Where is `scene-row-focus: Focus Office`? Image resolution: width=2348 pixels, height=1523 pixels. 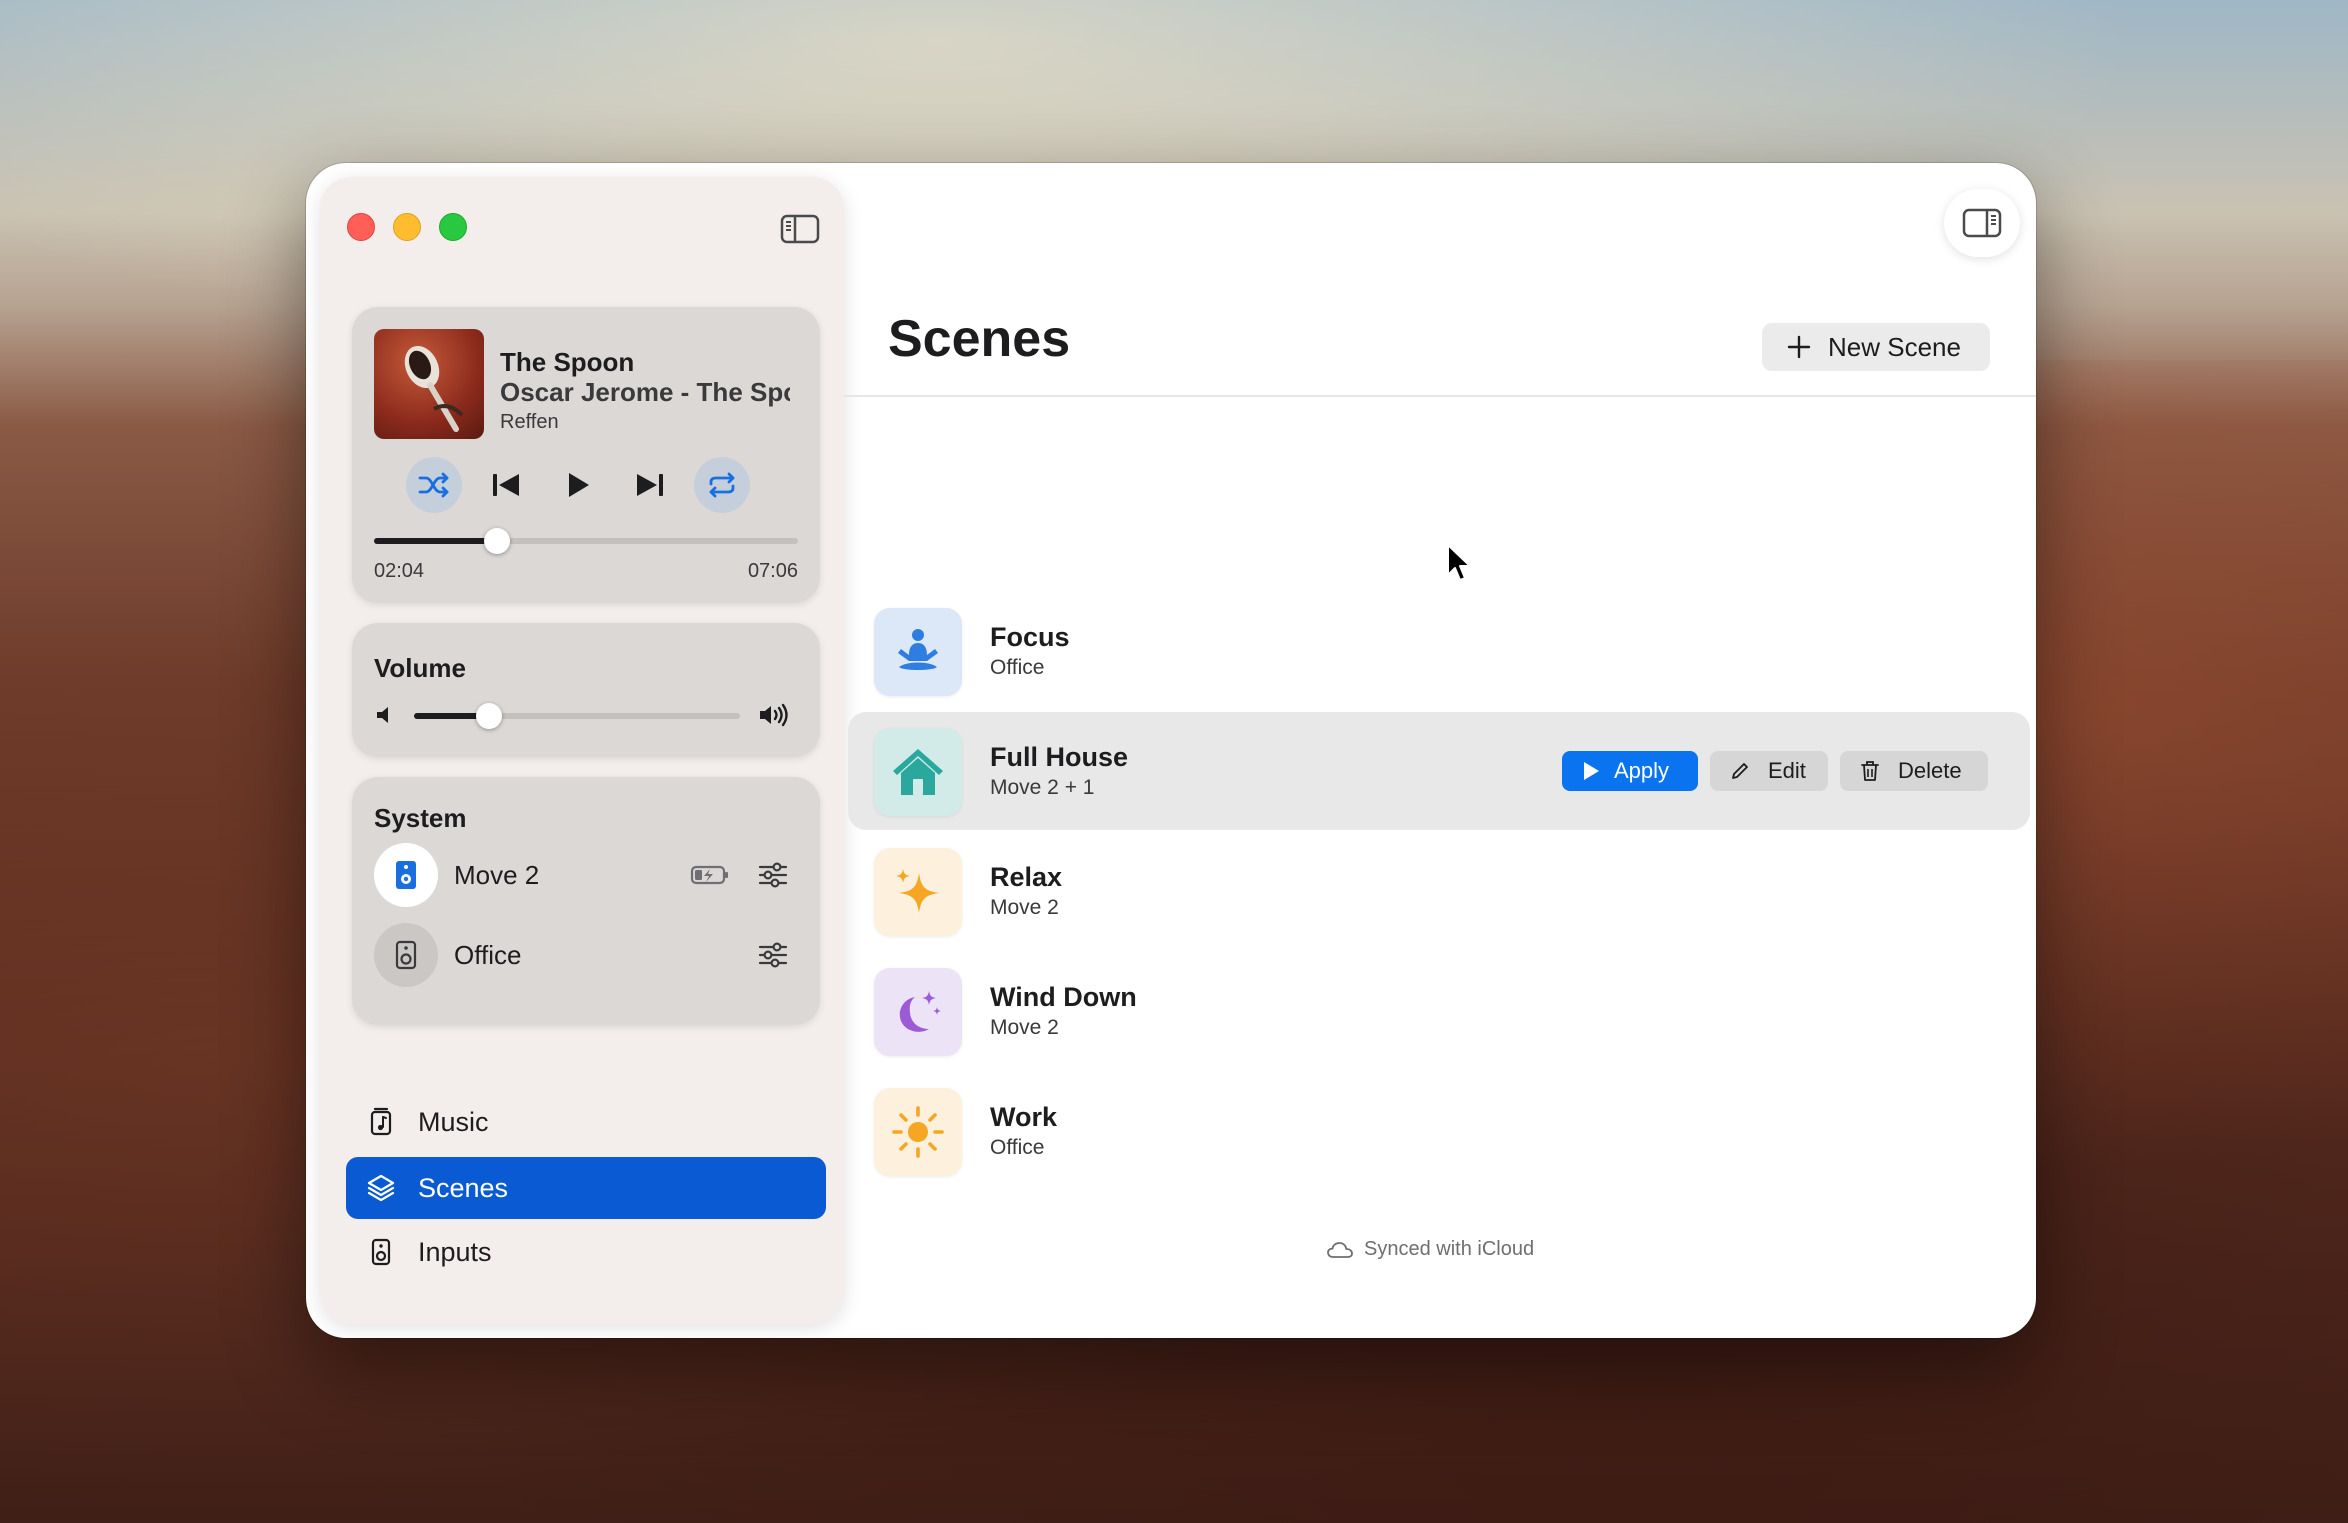
scene-row-focus: Focus Office is located at coordinates (1439, 651).